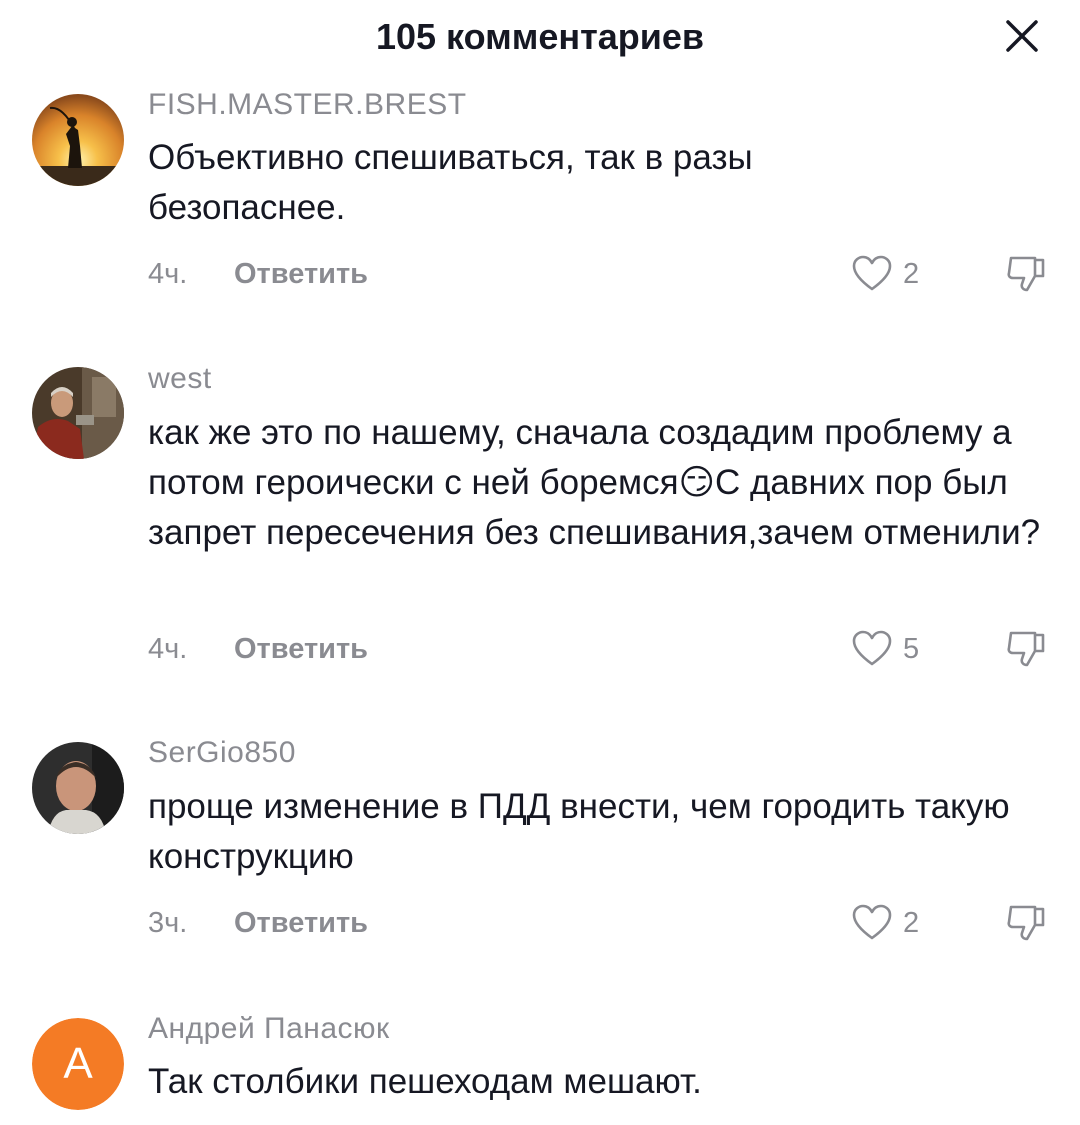 The height and width of the screenshot is (1125, 1080). Describe the element at coordinates (598, 276) in the screenshot. I see `comment-meta: 4ч. Ответить 2` at that location.